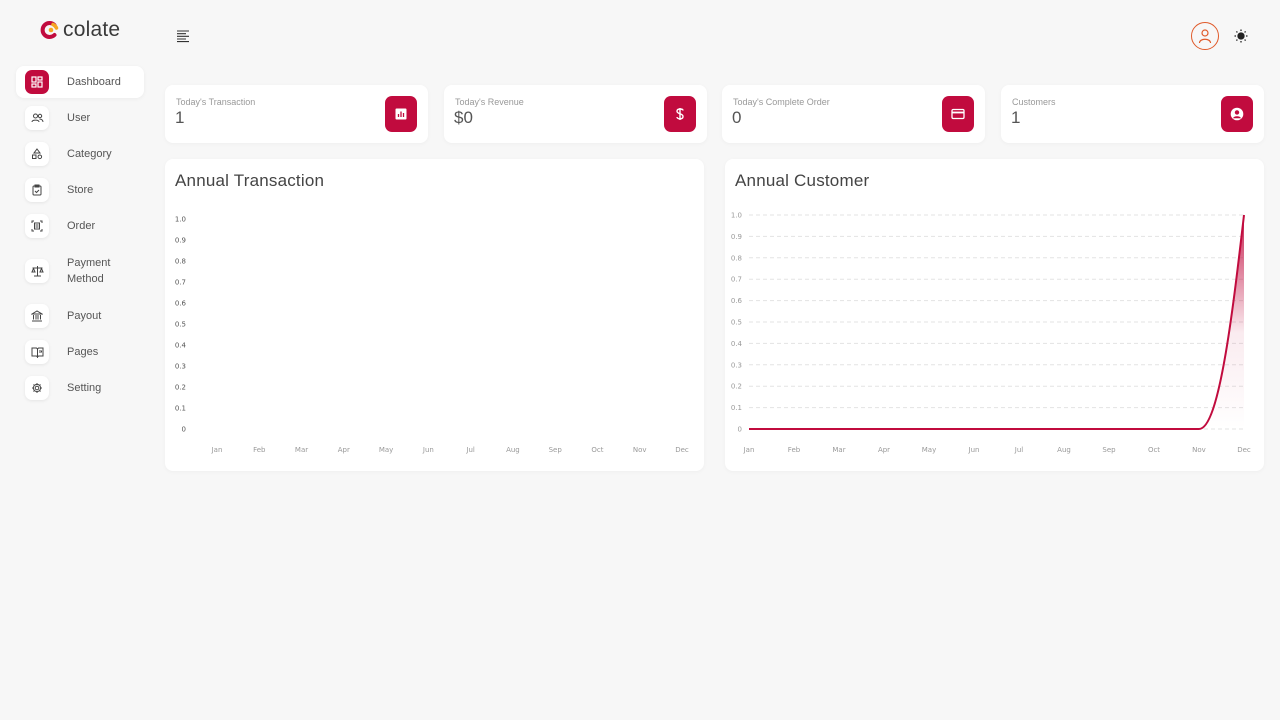 Image resolution: width=1280 pixels, height=720 pixels. Describe the element at coordinates (37, 82) in the screenshot. I see `dashboard-icon` at that location.